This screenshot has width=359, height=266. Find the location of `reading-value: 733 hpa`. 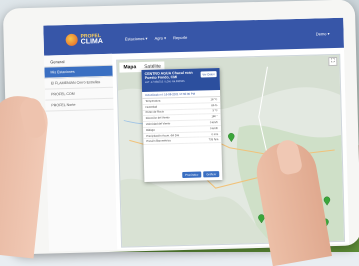

reading-value: 733 hpa is located at coordinates (210, 140).